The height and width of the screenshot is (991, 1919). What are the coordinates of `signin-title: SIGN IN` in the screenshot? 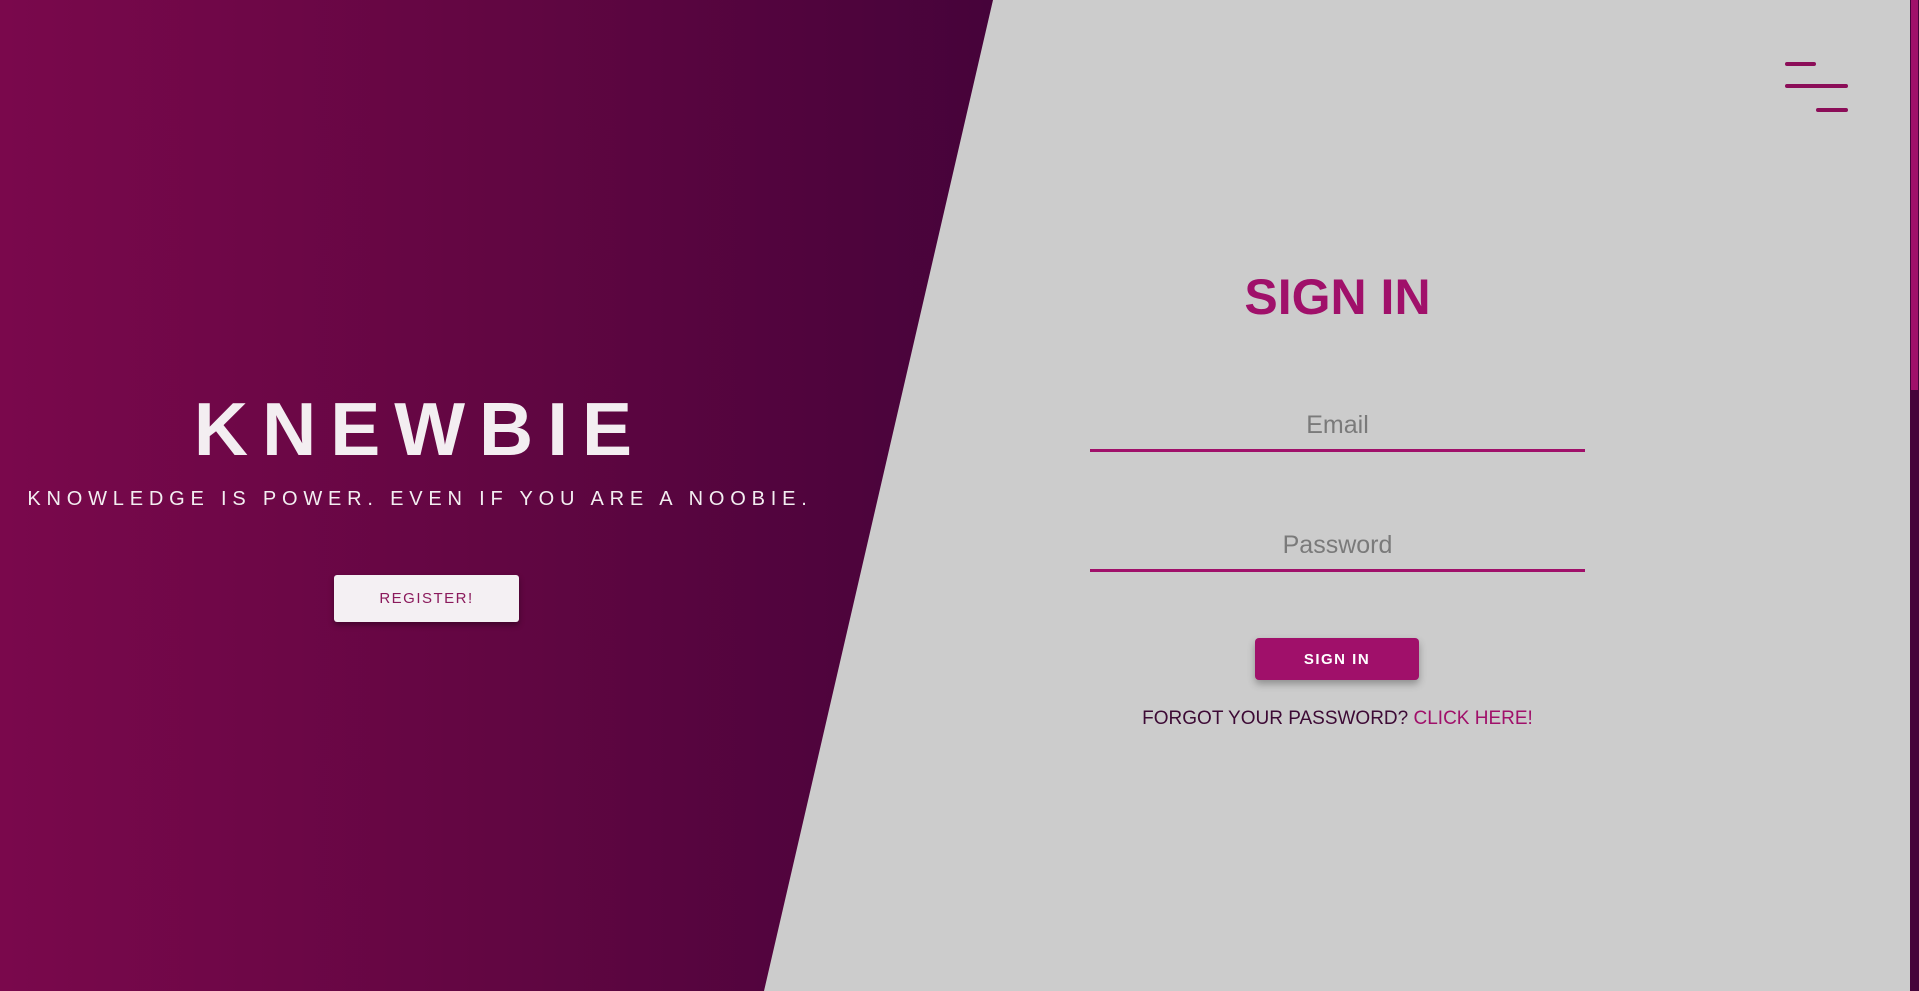 It's located at (1337, 297).